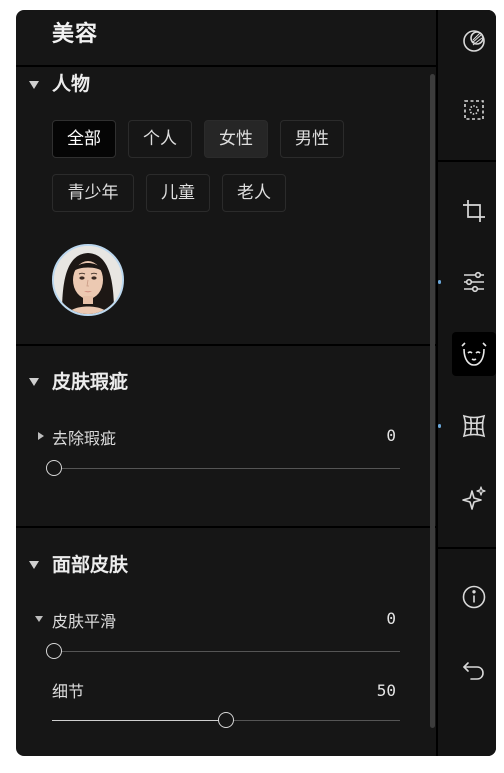 This screenshot has height=773, width=504. Describe the element at coordinates (439, 426) in the screenshot. I see `warp-indicator-dot` at that location.